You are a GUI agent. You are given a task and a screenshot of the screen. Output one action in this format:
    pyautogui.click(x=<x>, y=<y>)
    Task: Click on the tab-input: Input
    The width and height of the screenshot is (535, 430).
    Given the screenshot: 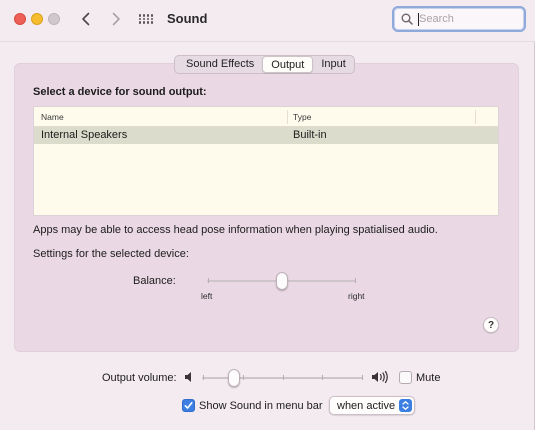 What is the action you would take?
    pyautogui.click(x=333, y=64)
    